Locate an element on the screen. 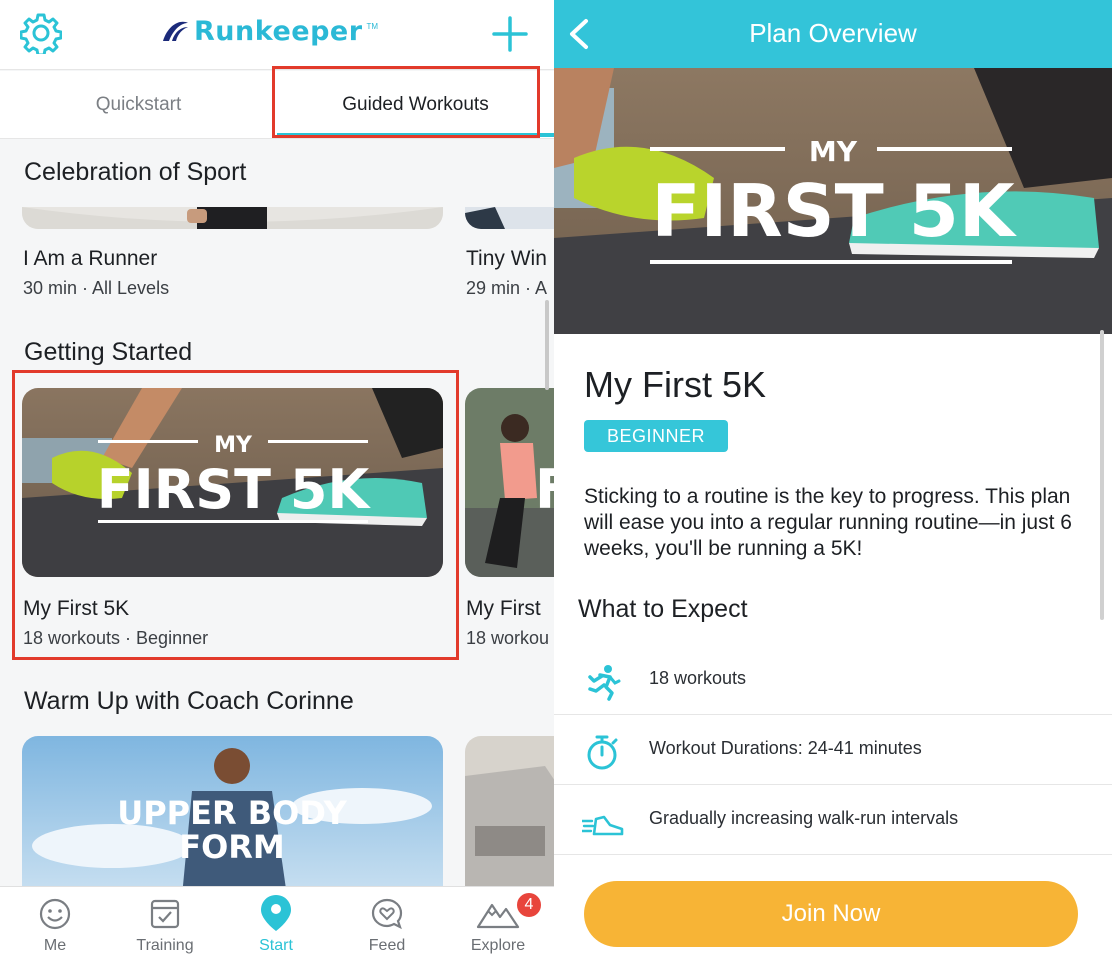 The image size is (1112, 966). my-first-5k-card-image: MY FIRST 5K is located at coordinates (232, 482).